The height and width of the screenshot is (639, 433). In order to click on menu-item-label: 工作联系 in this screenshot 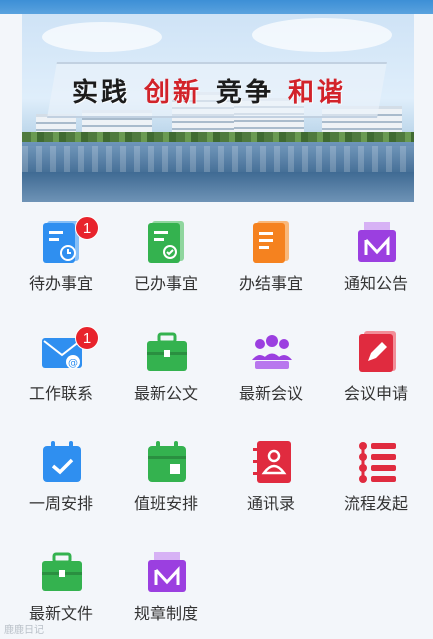, I will do `click(60, 394)`.